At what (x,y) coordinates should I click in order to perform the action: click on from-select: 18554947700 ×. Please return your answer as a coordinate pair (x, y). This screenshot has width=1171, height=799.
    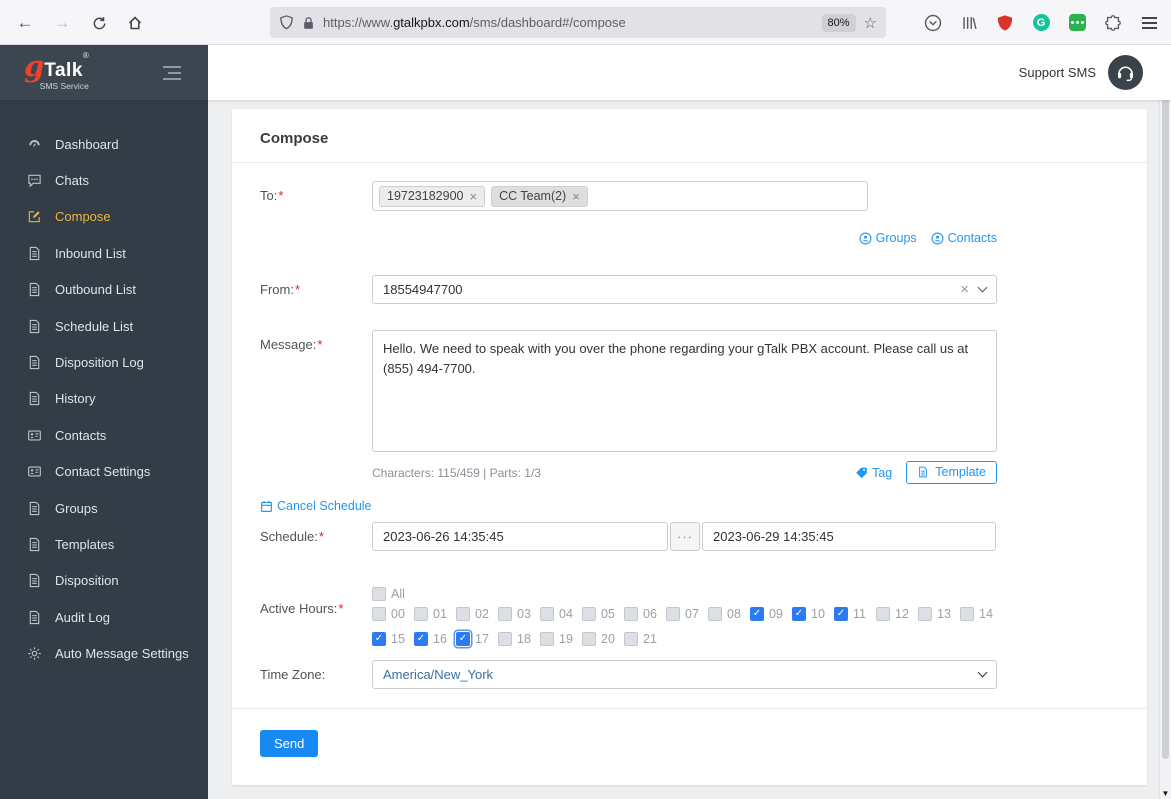
    Looking at the image, I should click on (684, 289).